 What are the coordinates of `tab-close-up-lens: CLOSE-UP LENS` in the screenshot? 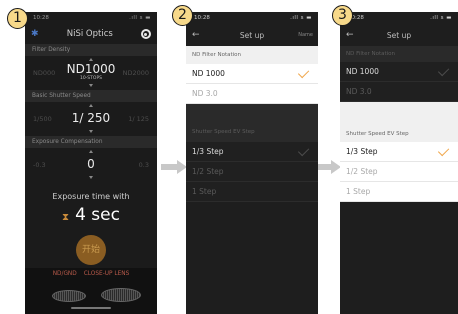 It's located at (107, 274).